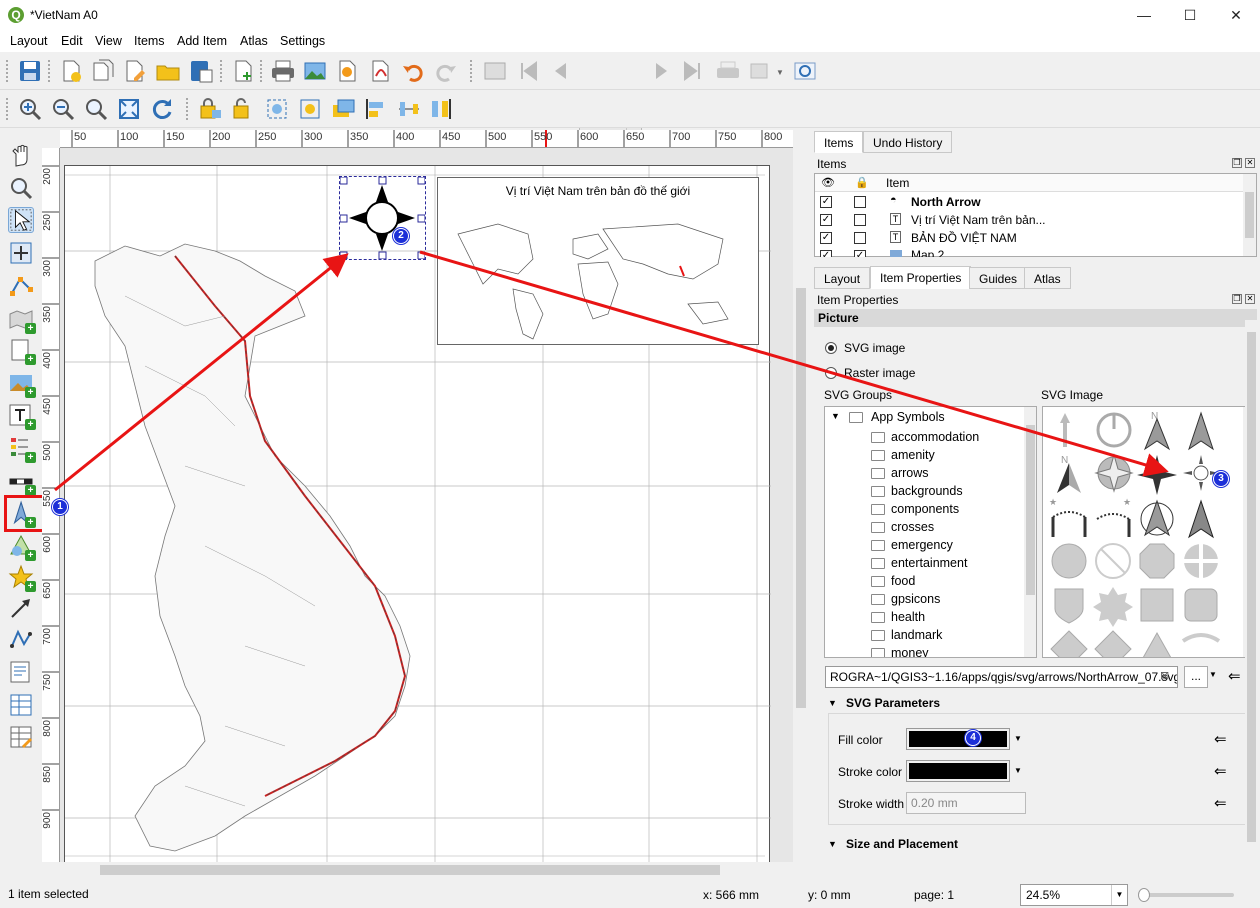 This screenshot has height=908, width=1260. I want to click on north-arrow-item, so click(382, 218).